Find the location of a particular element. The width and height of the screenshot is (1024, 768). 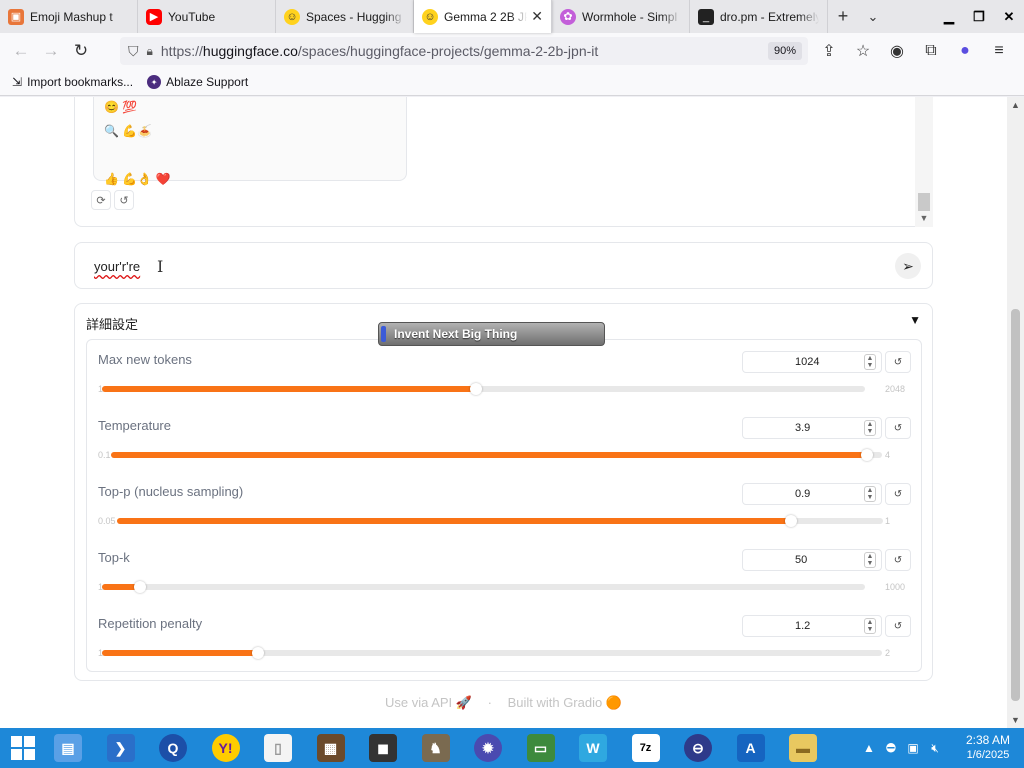

slider-min: 0.05 is located at coordinates (107, 521).